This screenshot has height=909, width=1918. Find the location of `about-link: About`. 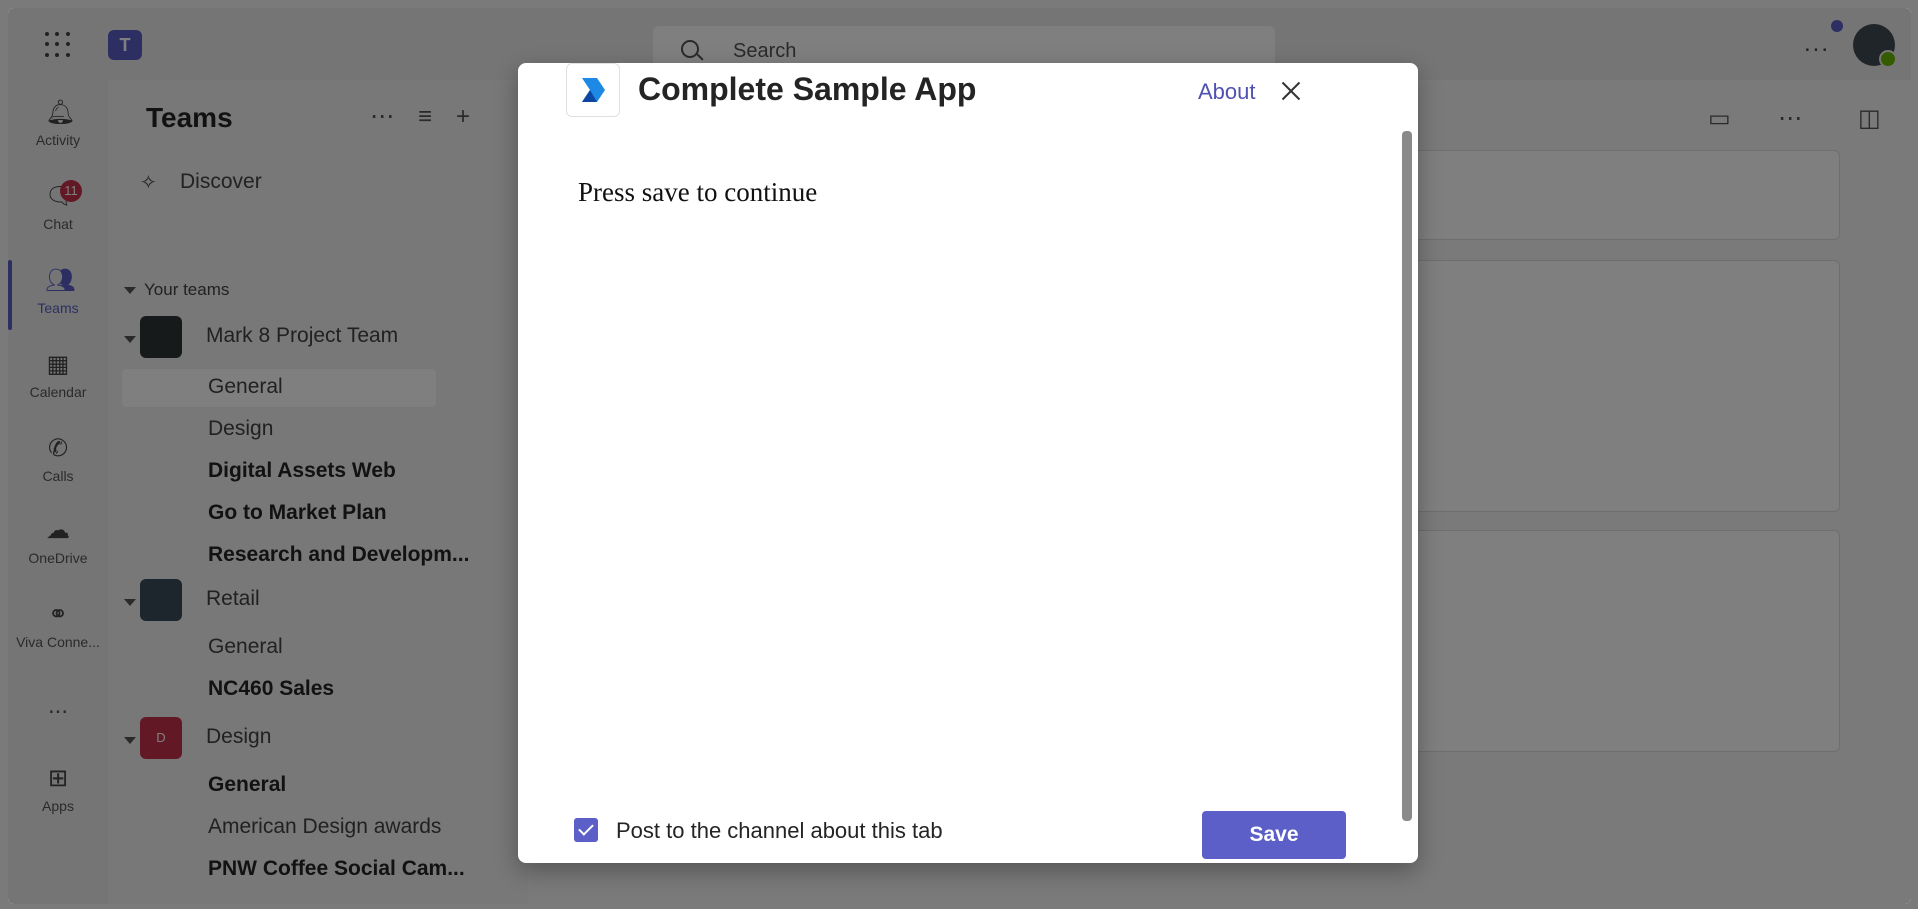

about-link: About is located at coordinates (1227, 92).